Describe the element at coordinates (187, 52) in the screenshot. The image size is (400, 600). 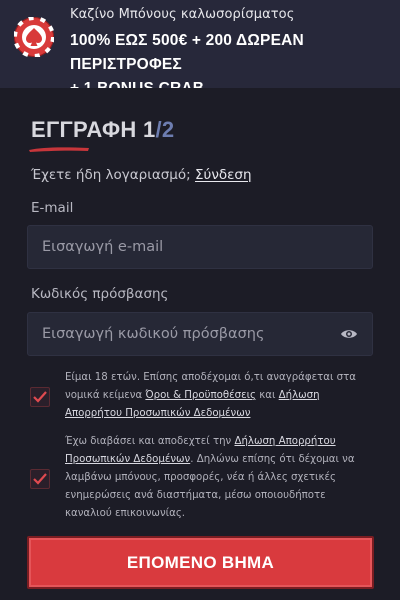
I see `bonus-offer-line-1: 100% ΕΩΣ 500€ + 200 ΔΩΡΕΑΝ ΠΕΡΙΣΤΡΟΦΕΣ` at that location.